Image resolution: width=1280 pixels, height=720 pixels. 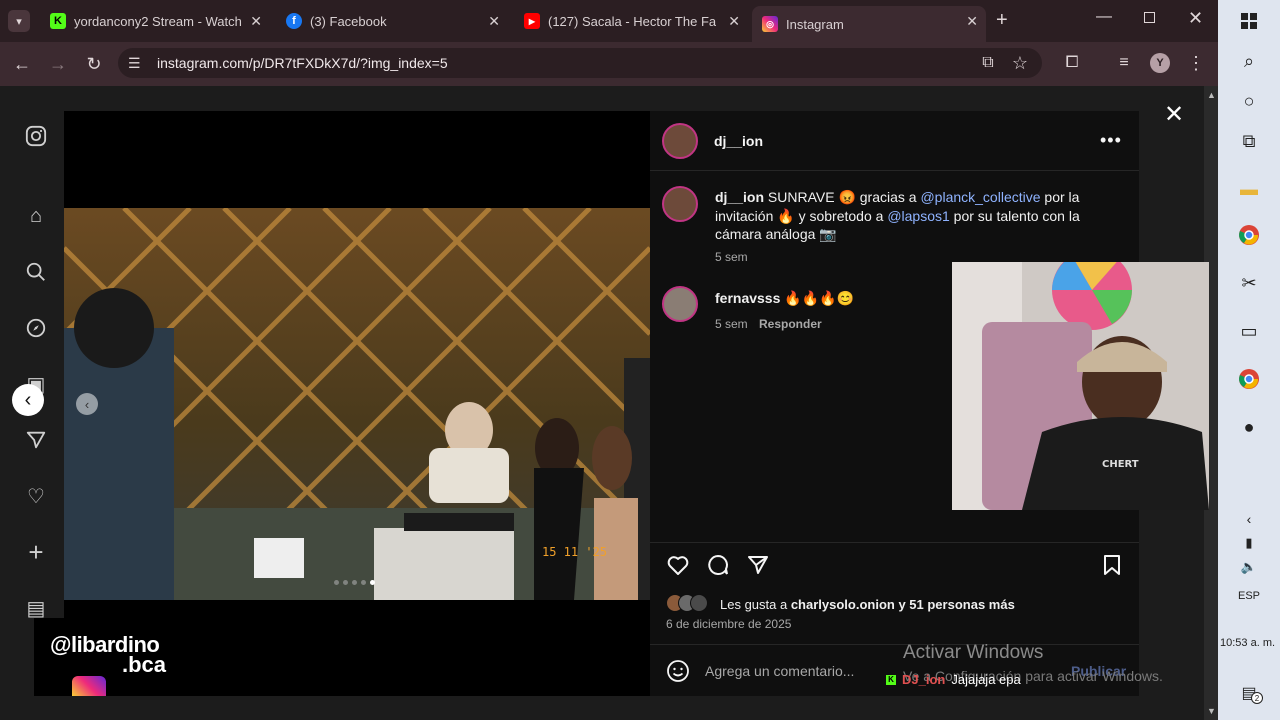 I want to click on commenter-avatar, so click(x=680, y=304).